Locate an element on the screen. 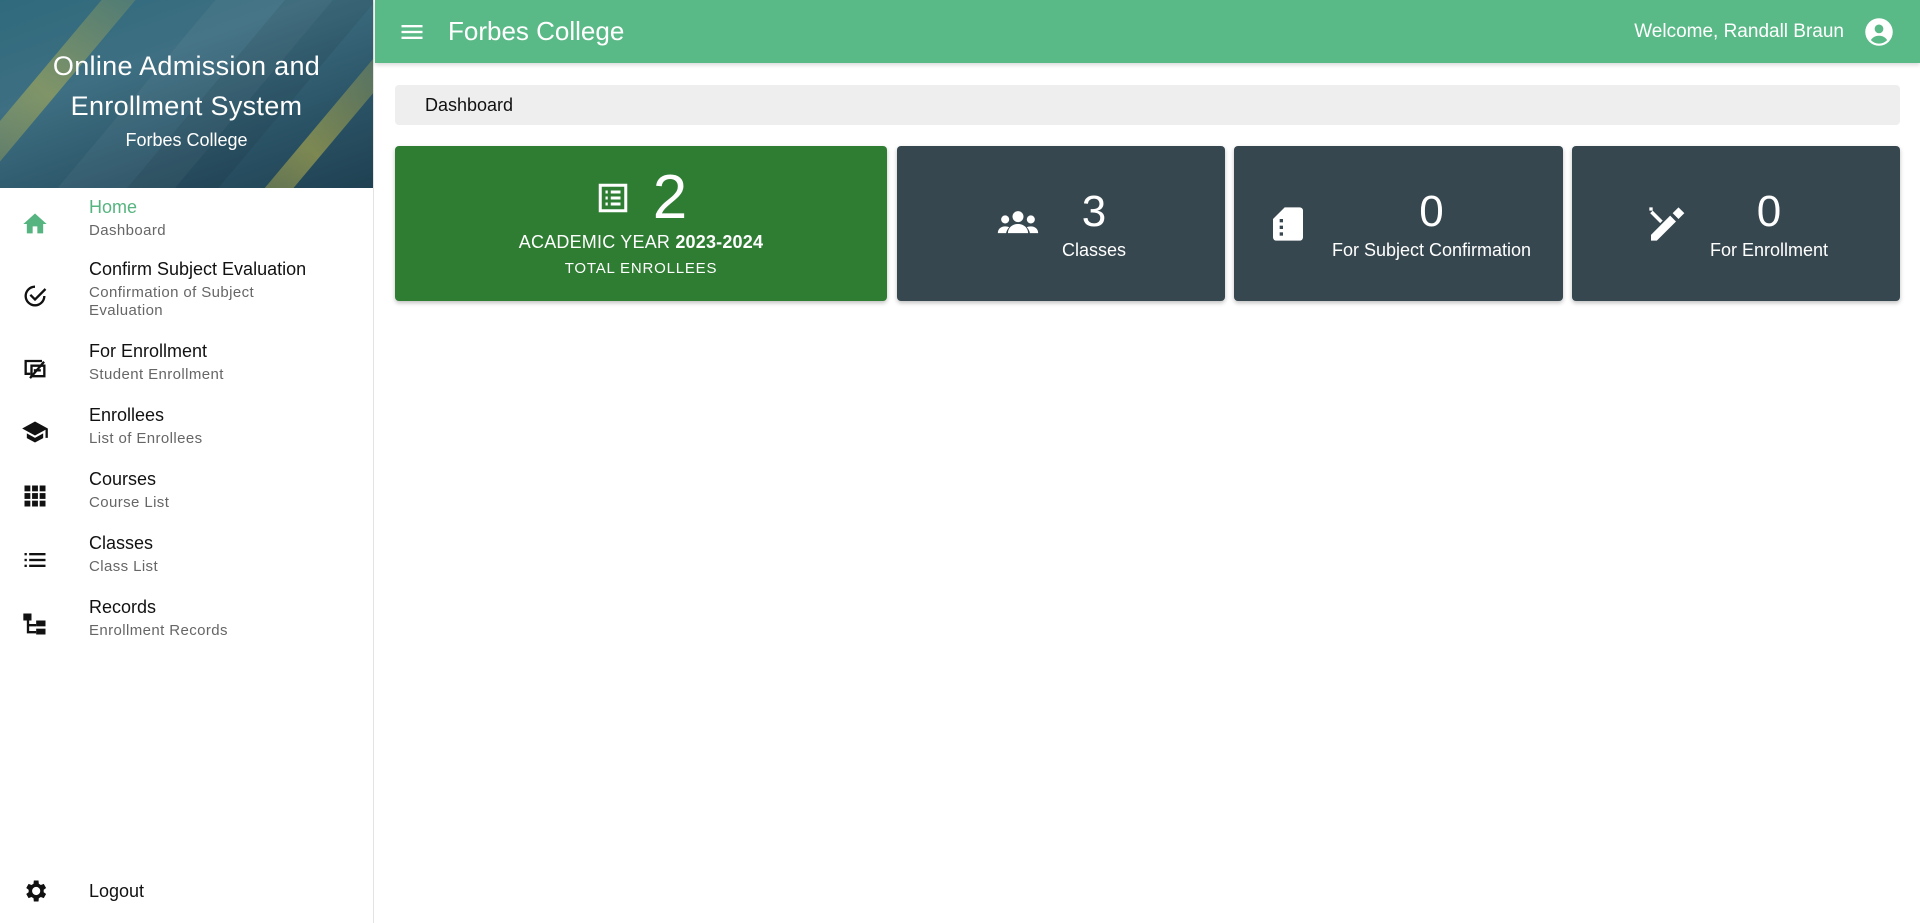  sidebar-item-classes: Classes Class List is located at coordinates (186, 556).